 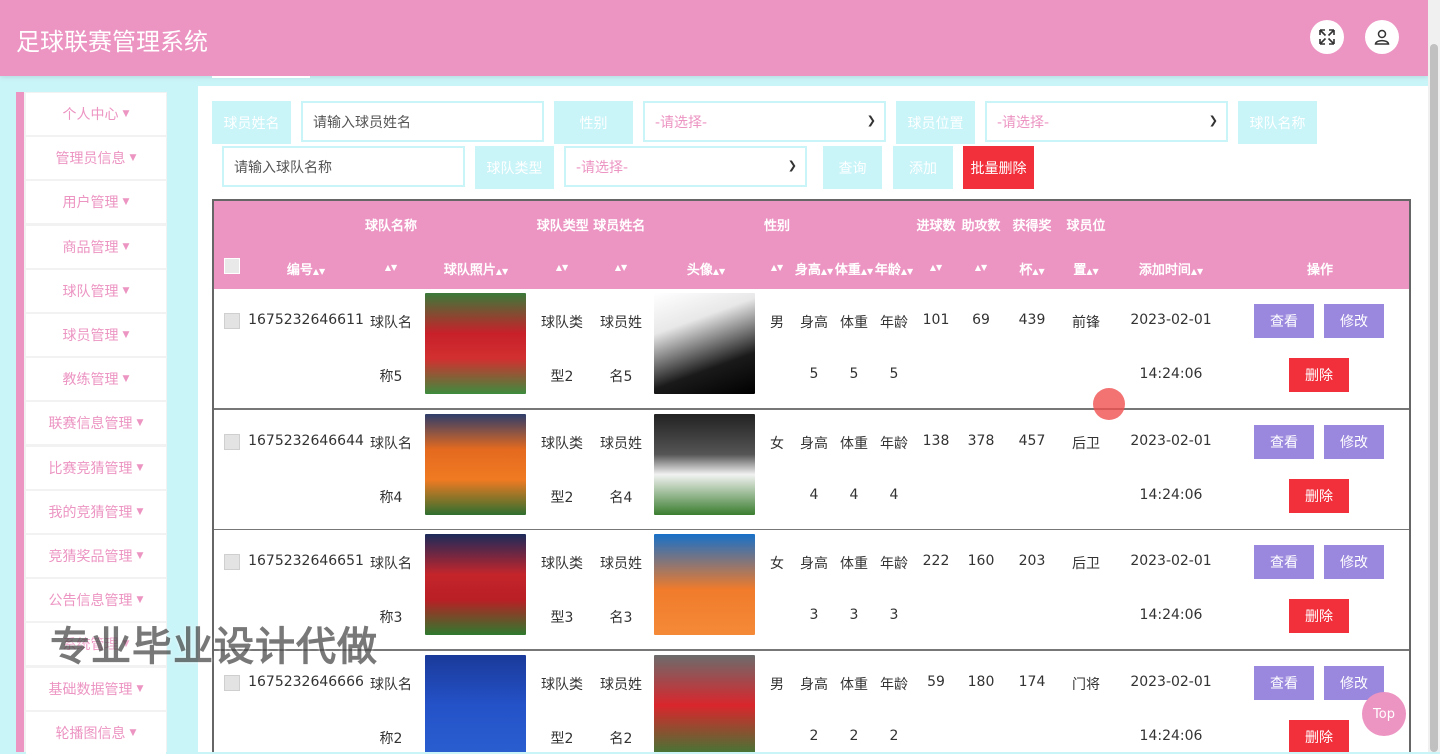 What do you see at coordinates (1032, 226) in the screenshot?
I see `header-awards: 获得奖` at bounding box center [1032, 226].